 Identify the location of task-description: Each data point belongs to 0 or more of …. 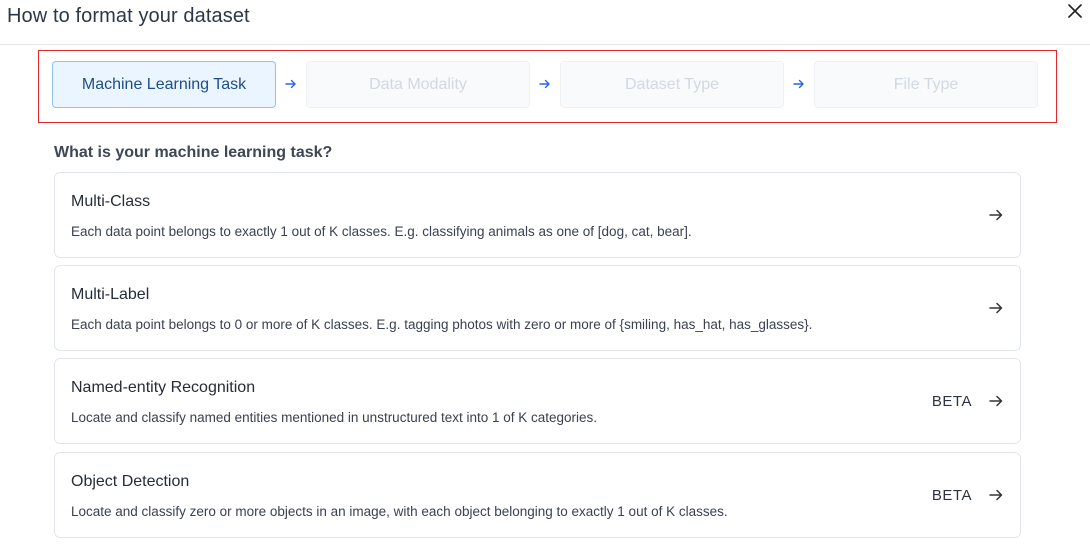
(442, 324).